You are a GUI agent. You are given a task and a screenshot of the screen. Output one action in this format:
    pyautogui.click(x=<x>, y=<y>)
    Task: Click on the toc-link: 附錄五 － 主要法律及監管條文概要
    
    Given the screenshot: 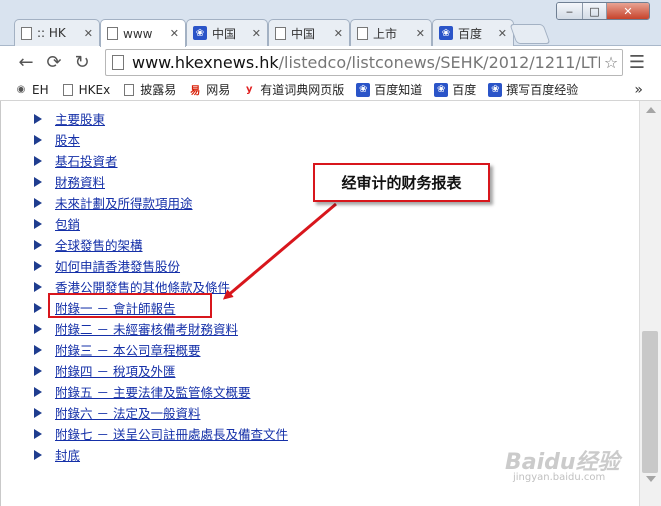 What is the action you would take?
    pyautogui.click(x=152, y=391)
    